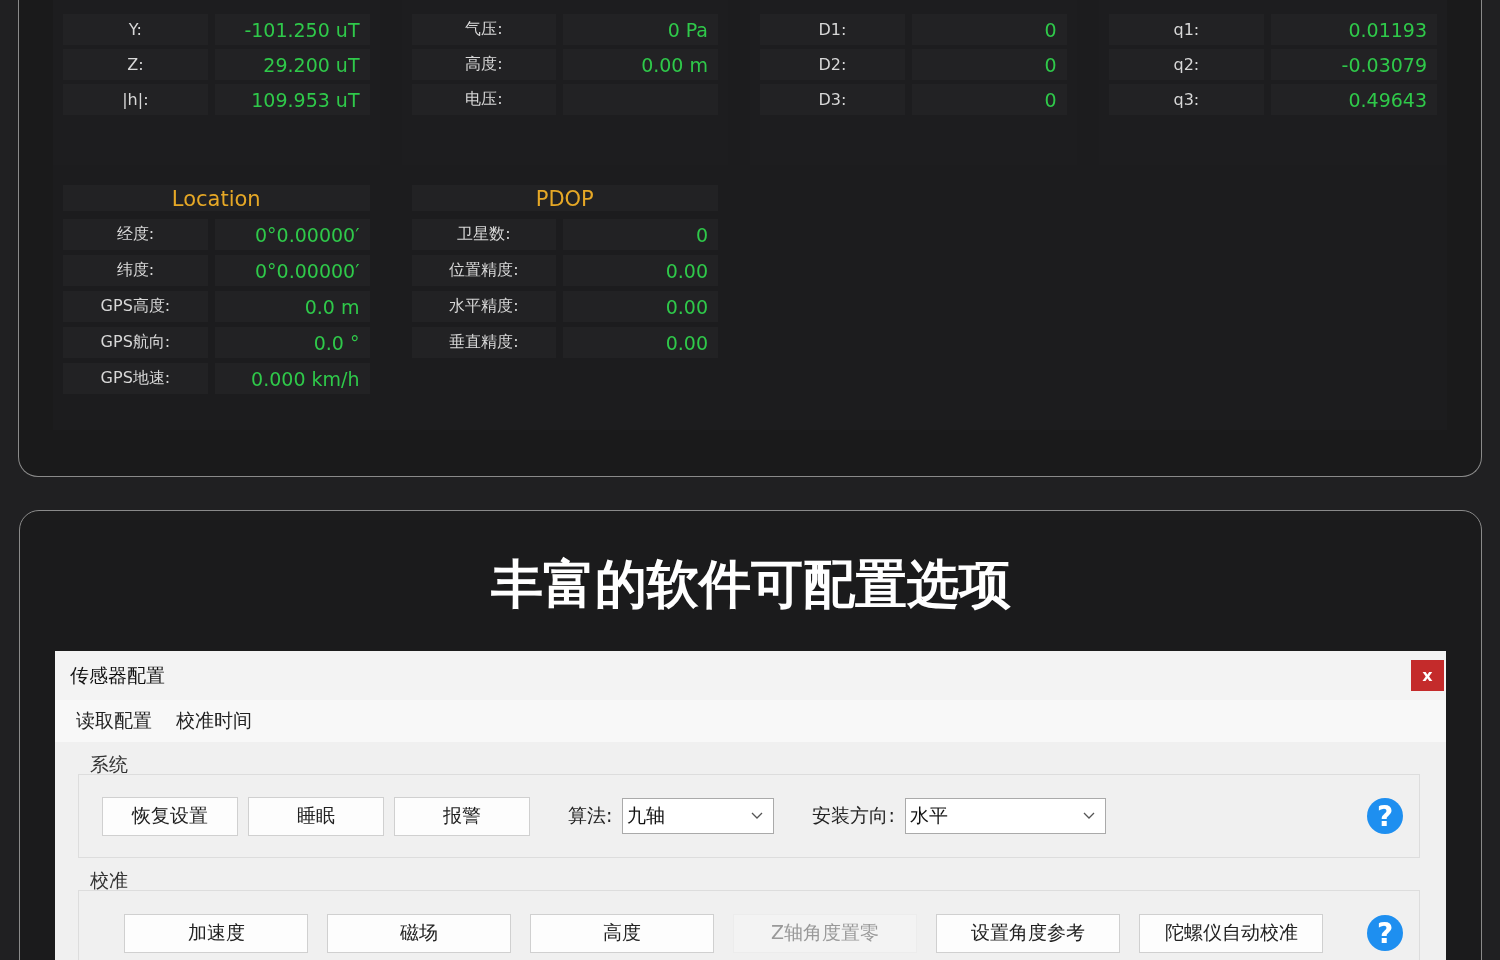 Image resolution: width=1500 pixels, height=960 pixels. Describe the element at coordinates (484, 64) in the screenshot. I see `field-label: 高度:` at that location.